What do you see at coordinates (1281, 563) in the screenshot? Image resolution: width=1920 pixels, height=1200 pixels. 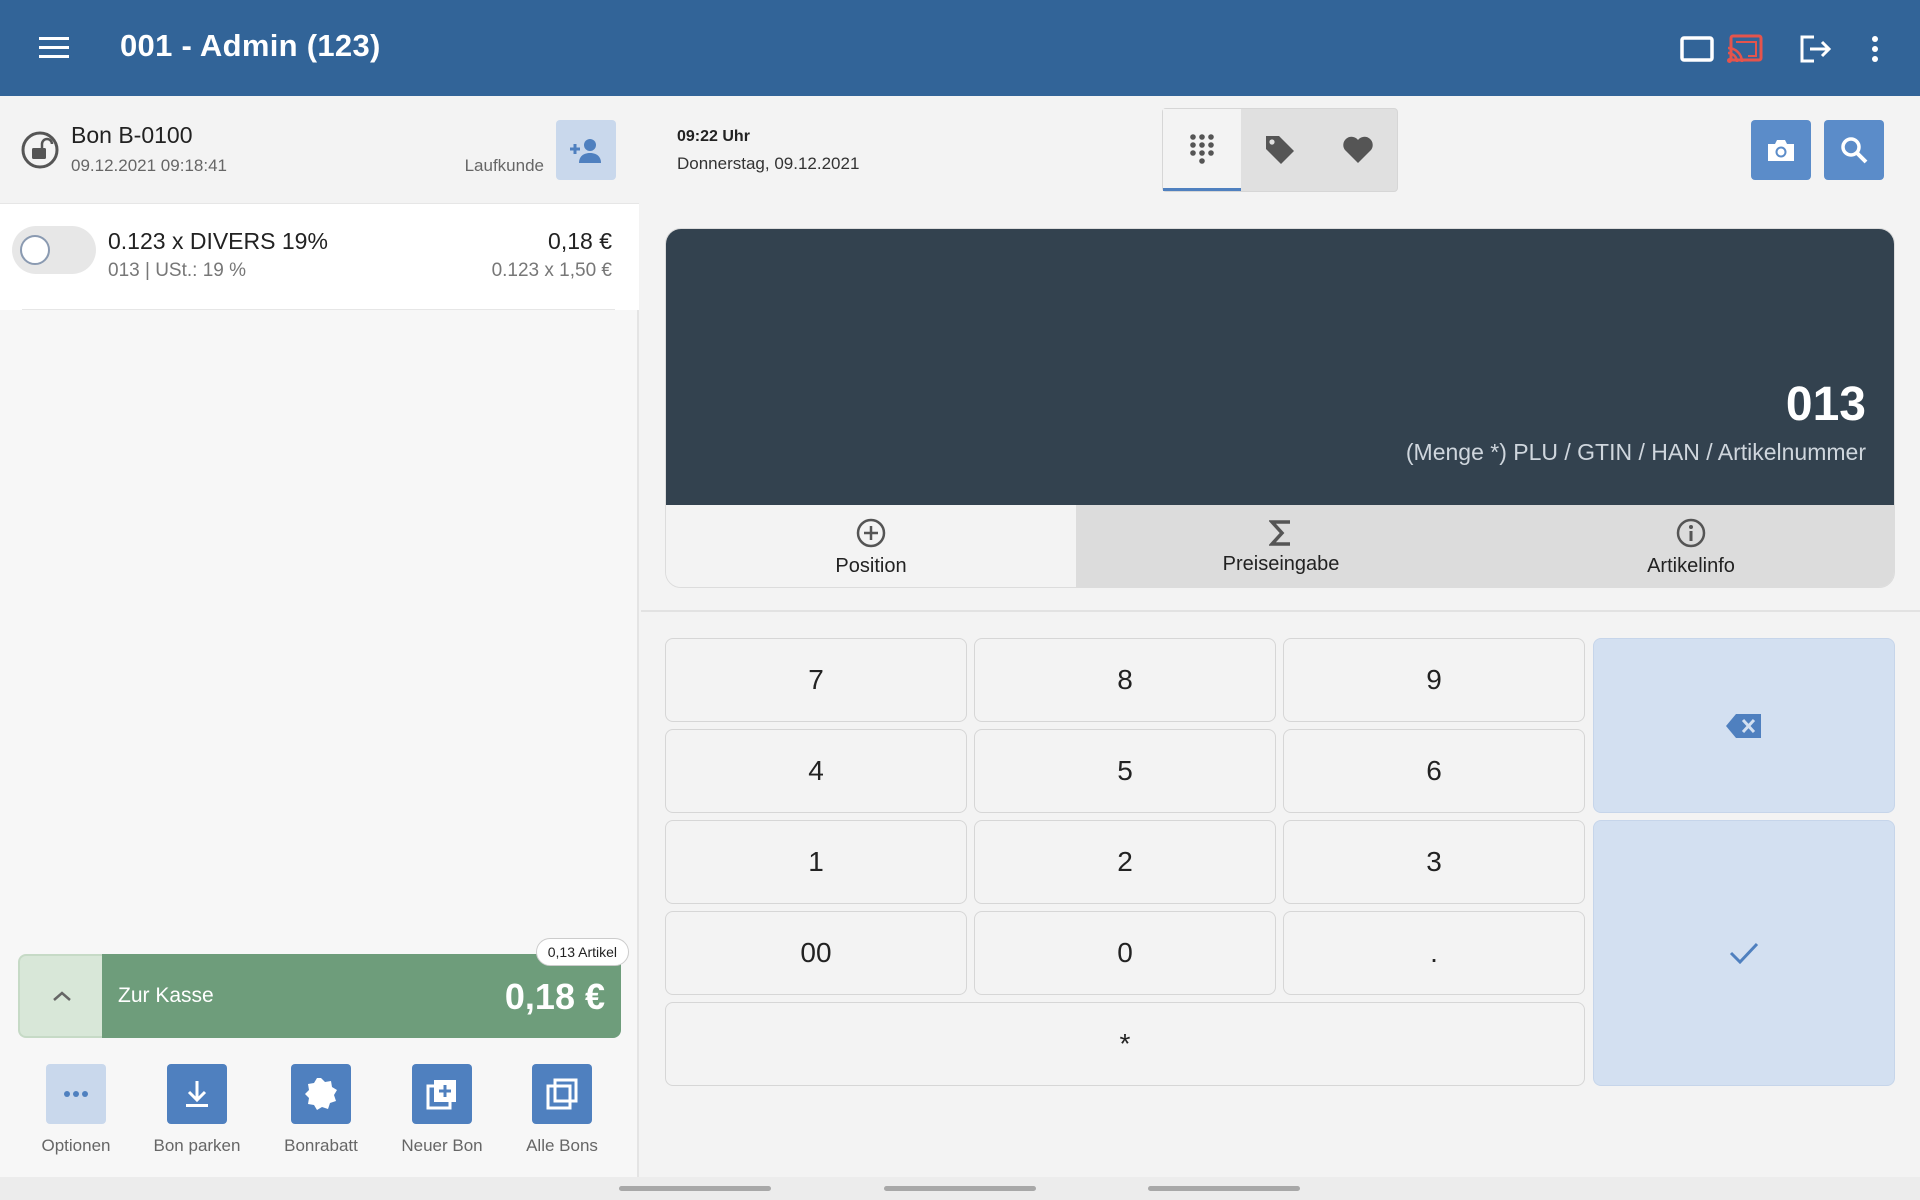 I see `mode-price-entry-label: Preiseingabe` at bounding box center [1281, 563].